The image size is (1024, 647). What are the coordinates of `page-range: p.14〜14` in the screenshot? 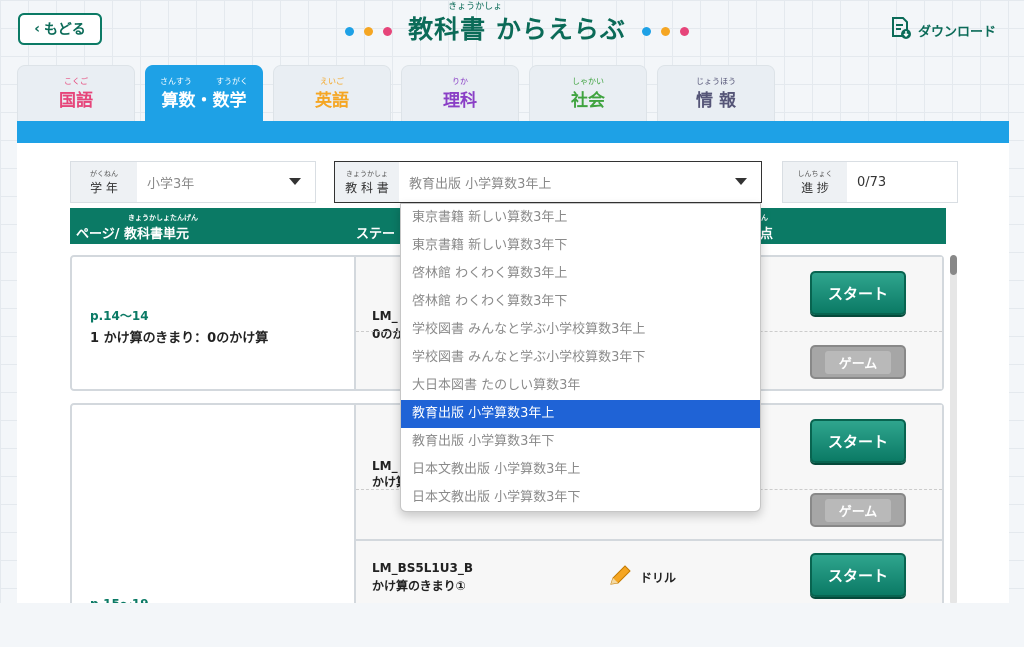 It's located at (119, 316).